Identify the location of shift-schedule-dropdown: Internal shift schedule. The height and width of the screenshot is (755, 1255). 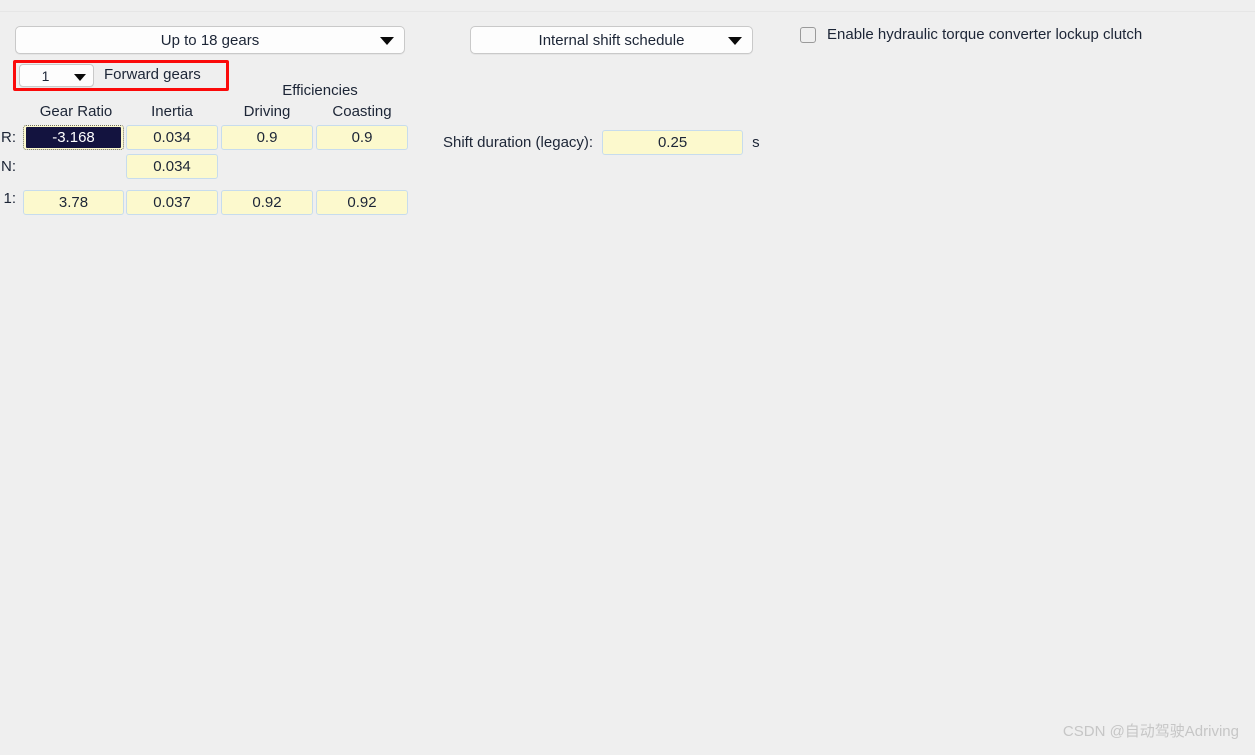
(611, 40).